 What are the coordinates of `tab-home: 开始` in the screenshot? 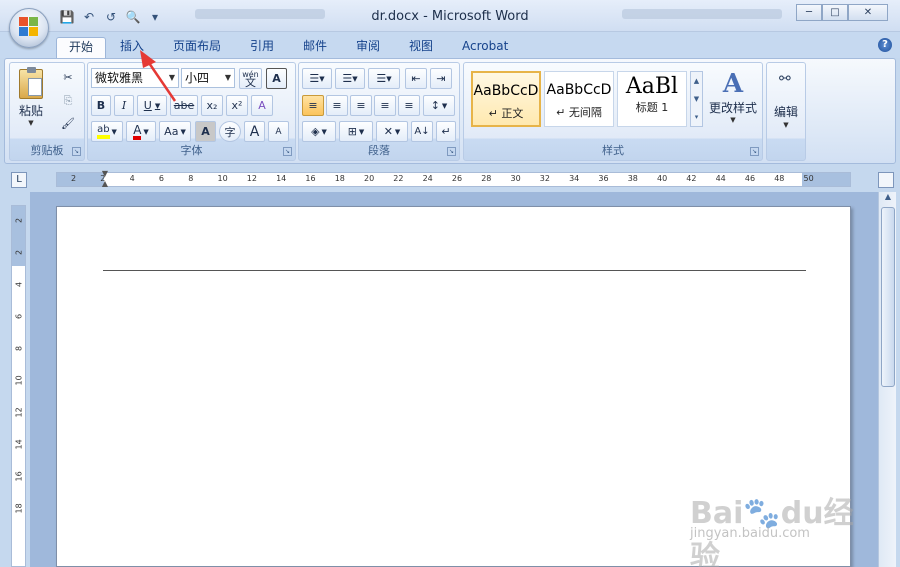 It's located at (81, 47).